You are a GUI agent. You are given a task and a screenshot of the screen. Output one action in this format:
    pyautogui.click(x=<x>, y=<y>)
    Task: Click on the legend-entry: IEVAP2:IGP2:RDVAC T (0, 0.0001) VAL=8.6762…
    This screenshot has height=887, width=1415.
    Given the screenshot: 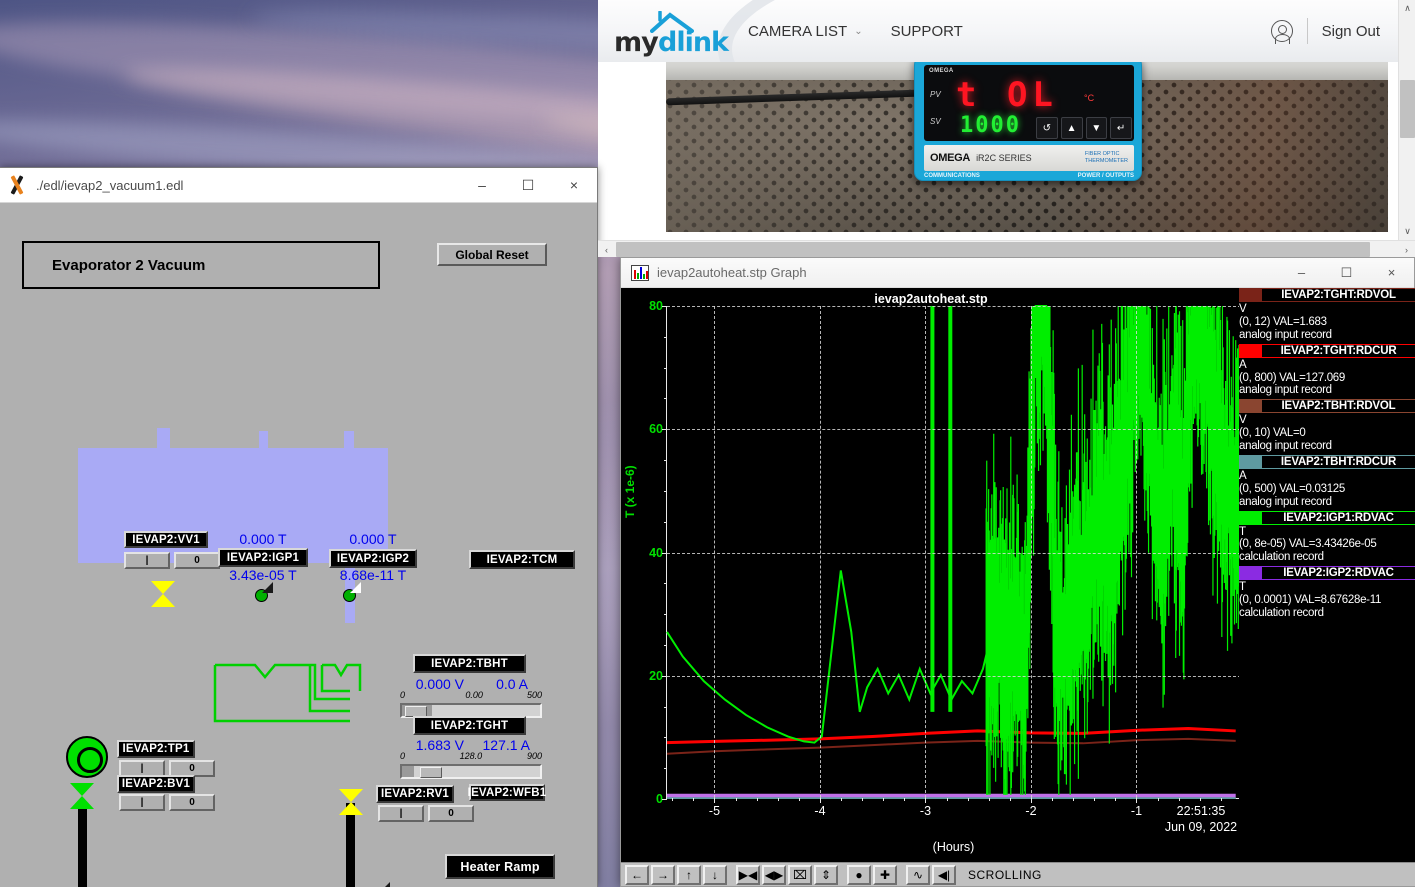 What is the action you would take?
    pyautogui.click(x=1327, y=594)
    